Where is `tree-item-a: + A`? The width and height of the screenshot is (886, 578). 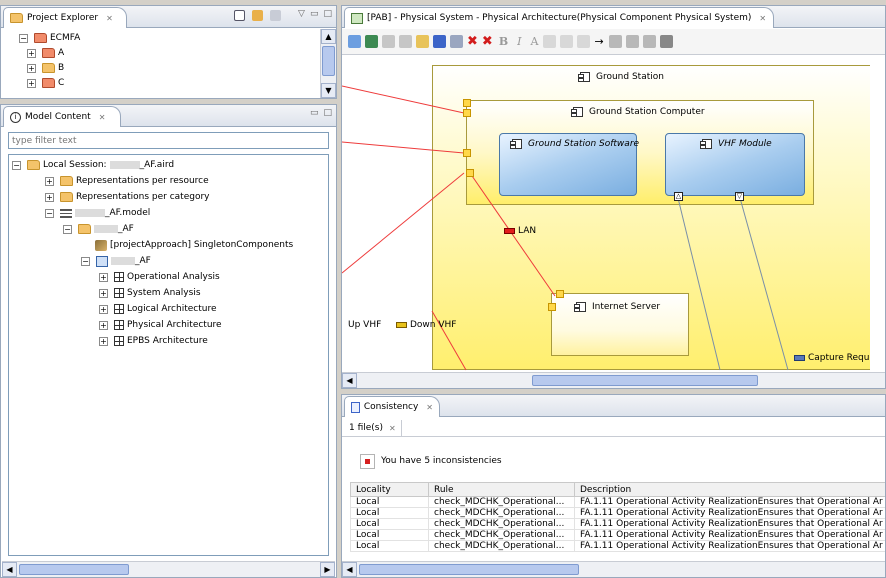
tree-item-a: + A is located at coordinates (45, 53).